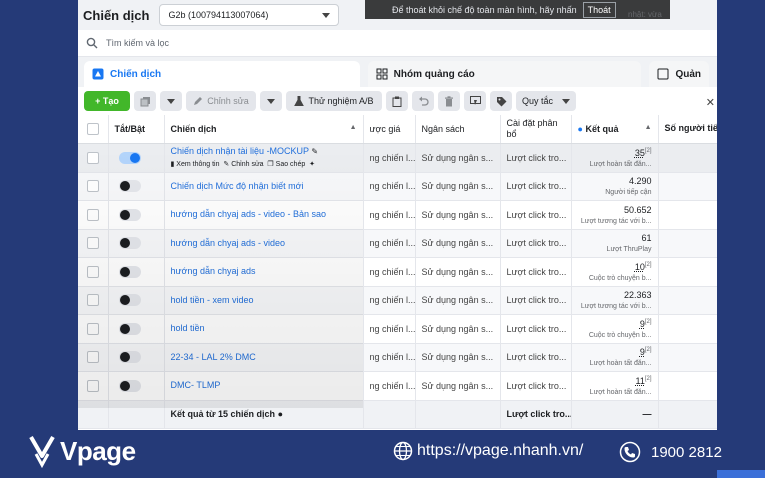  Describe the element at coordinates (249, 15) in the screenshot. I see `account-select: G2b (100794113007064)` at that location.